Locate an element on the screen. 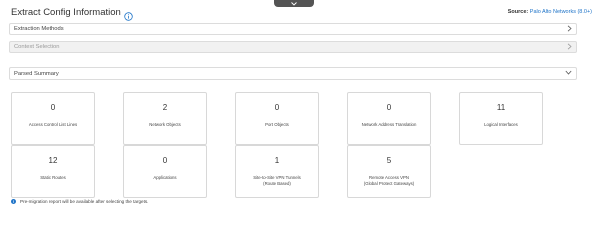 This screenshot has width=602, height=250. card-label: Access Control List Lines is located at coordinates (53, 124).